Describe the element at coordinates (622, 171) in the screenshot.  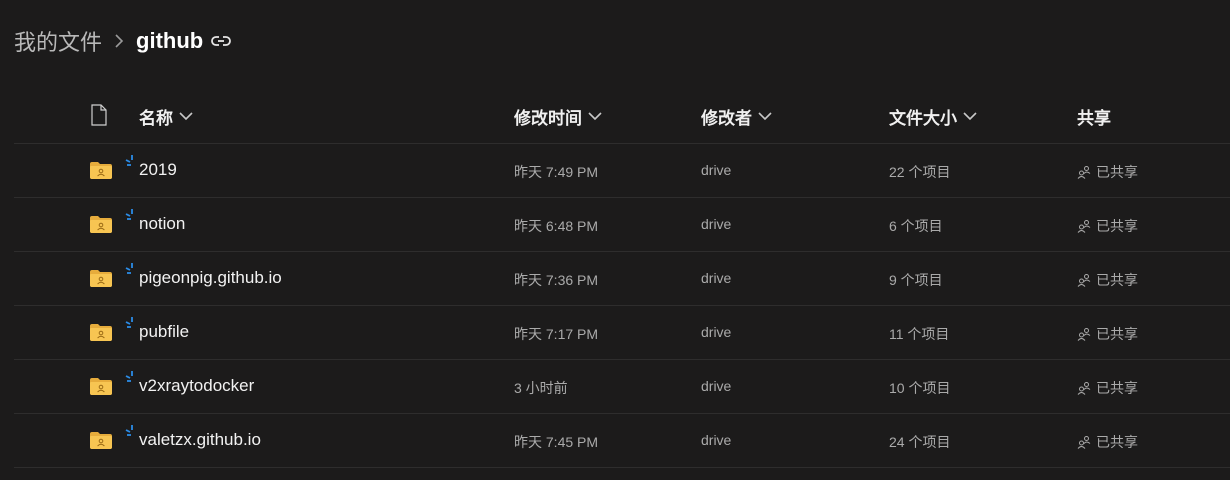
I see `table-row: 2019 昨天 7:49 PM drive 22 个项目 已共享` at that location.